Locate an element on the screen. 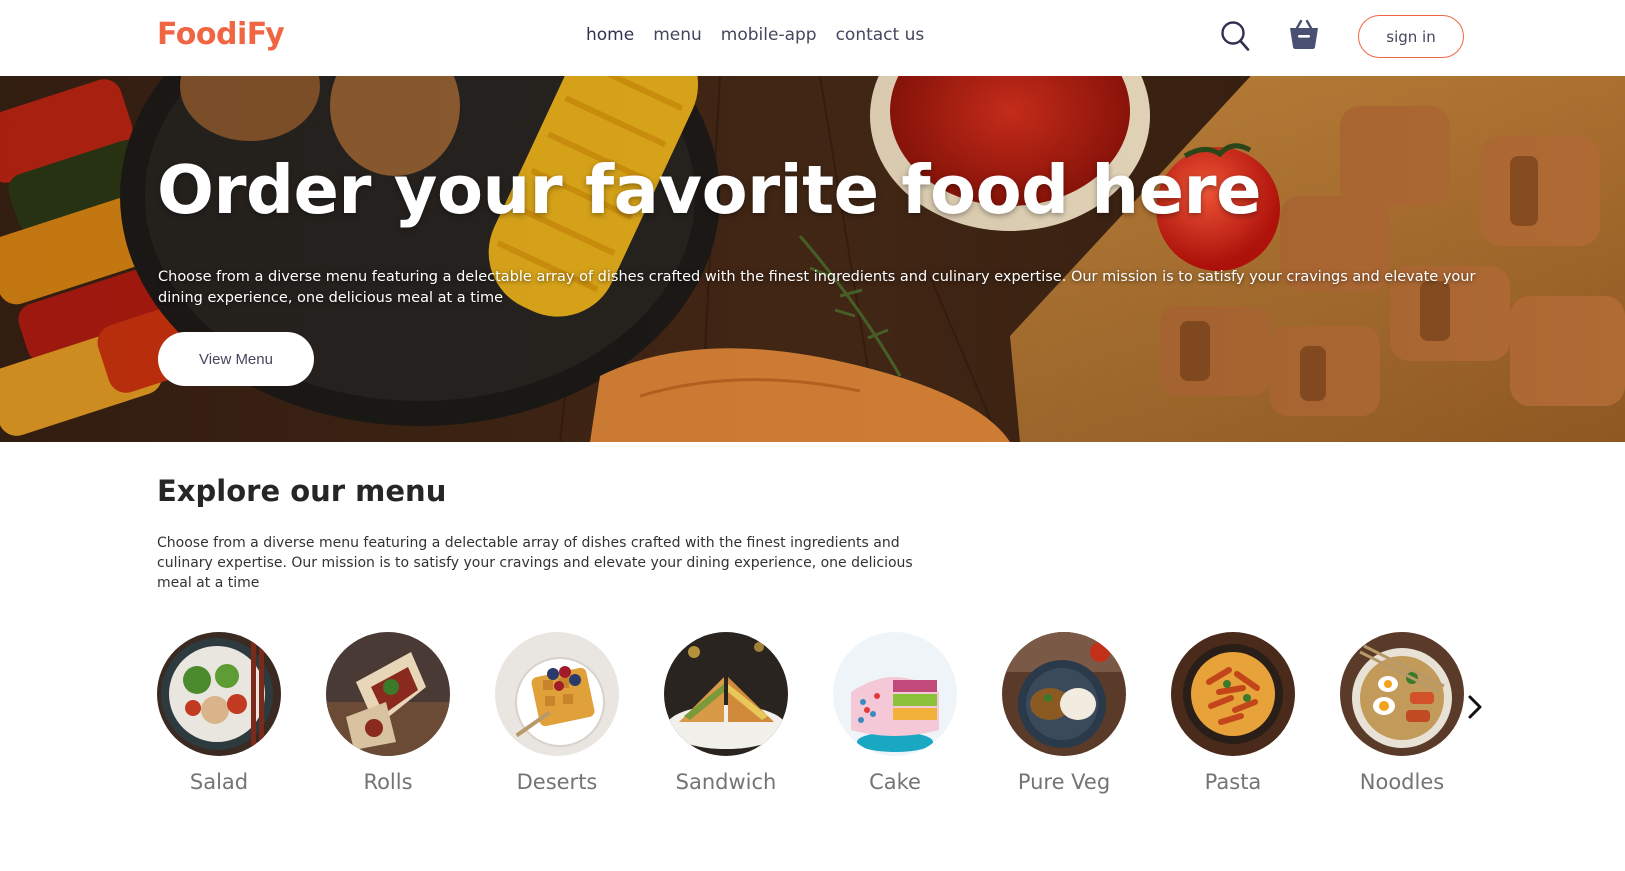  menu-item-label: Rolls is located at coordinates (388, 782).